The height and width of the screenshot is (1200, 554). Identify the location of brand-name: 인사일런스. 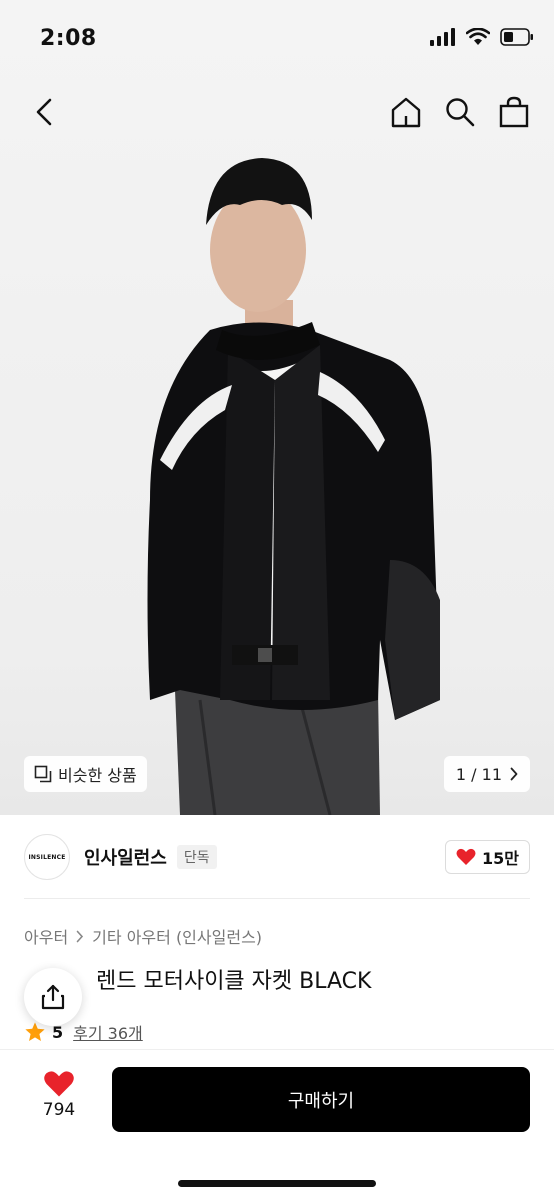
(125, 857).